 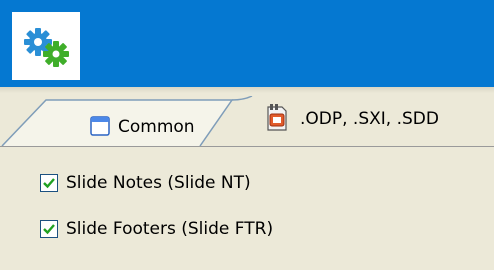 I want to click on app-logo, so click(x=46, y=46).